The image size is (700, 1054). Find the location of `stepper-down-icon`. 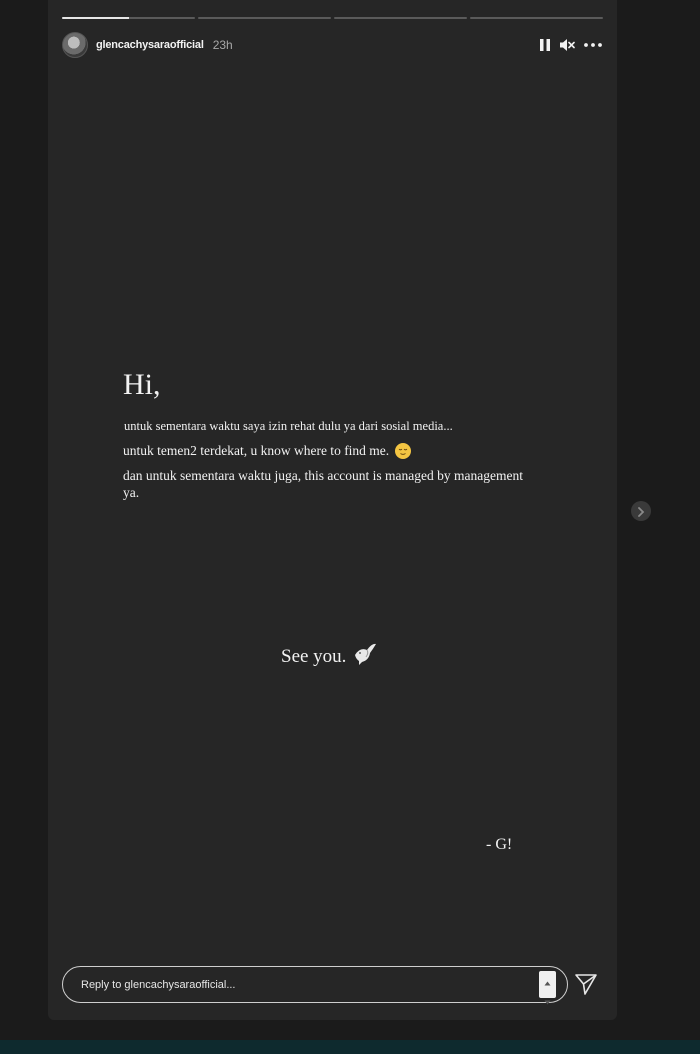

stepper-down-icon is located at coordinates (547, 999).